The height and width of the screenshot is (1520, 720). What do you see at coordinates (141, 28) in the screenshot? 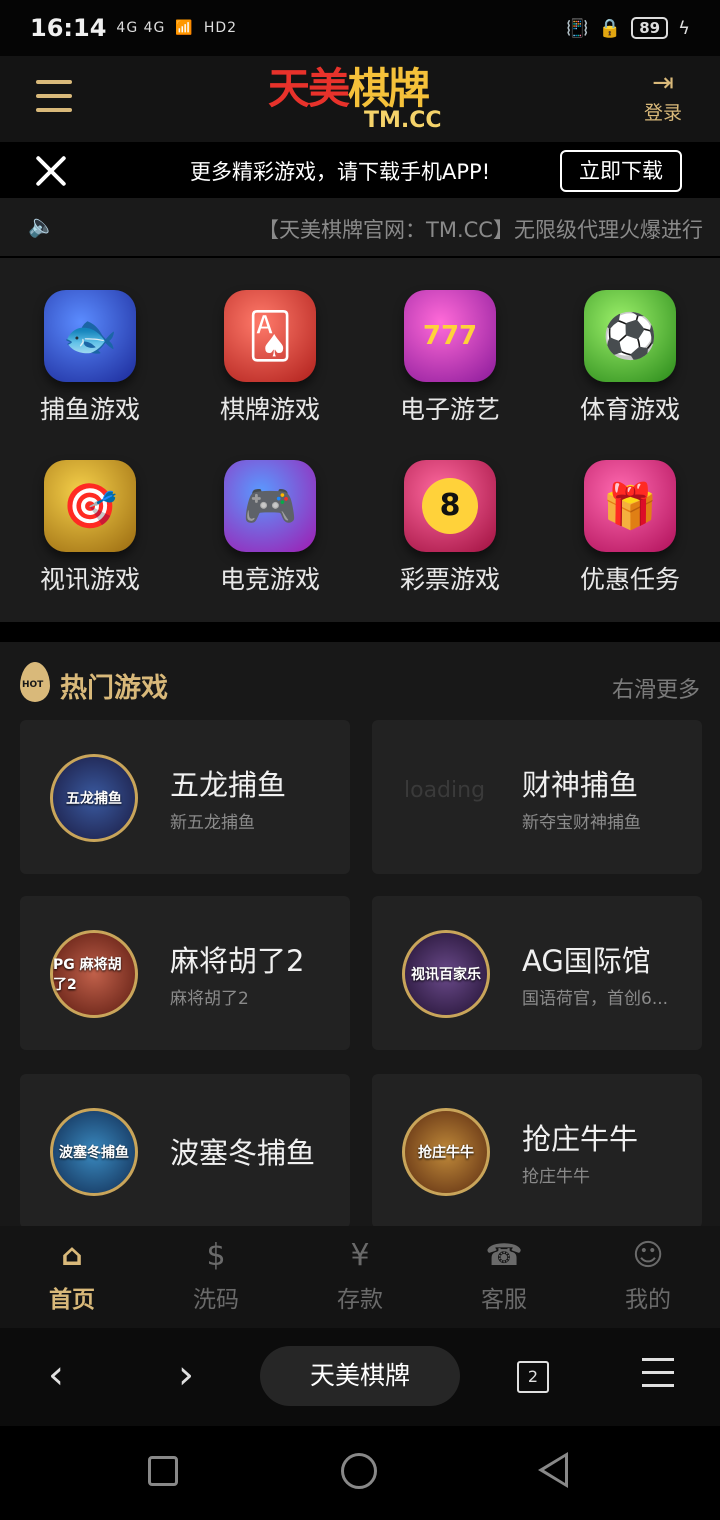
I see `network-indicator: 4G 4G` at bounding box center [141, 28].